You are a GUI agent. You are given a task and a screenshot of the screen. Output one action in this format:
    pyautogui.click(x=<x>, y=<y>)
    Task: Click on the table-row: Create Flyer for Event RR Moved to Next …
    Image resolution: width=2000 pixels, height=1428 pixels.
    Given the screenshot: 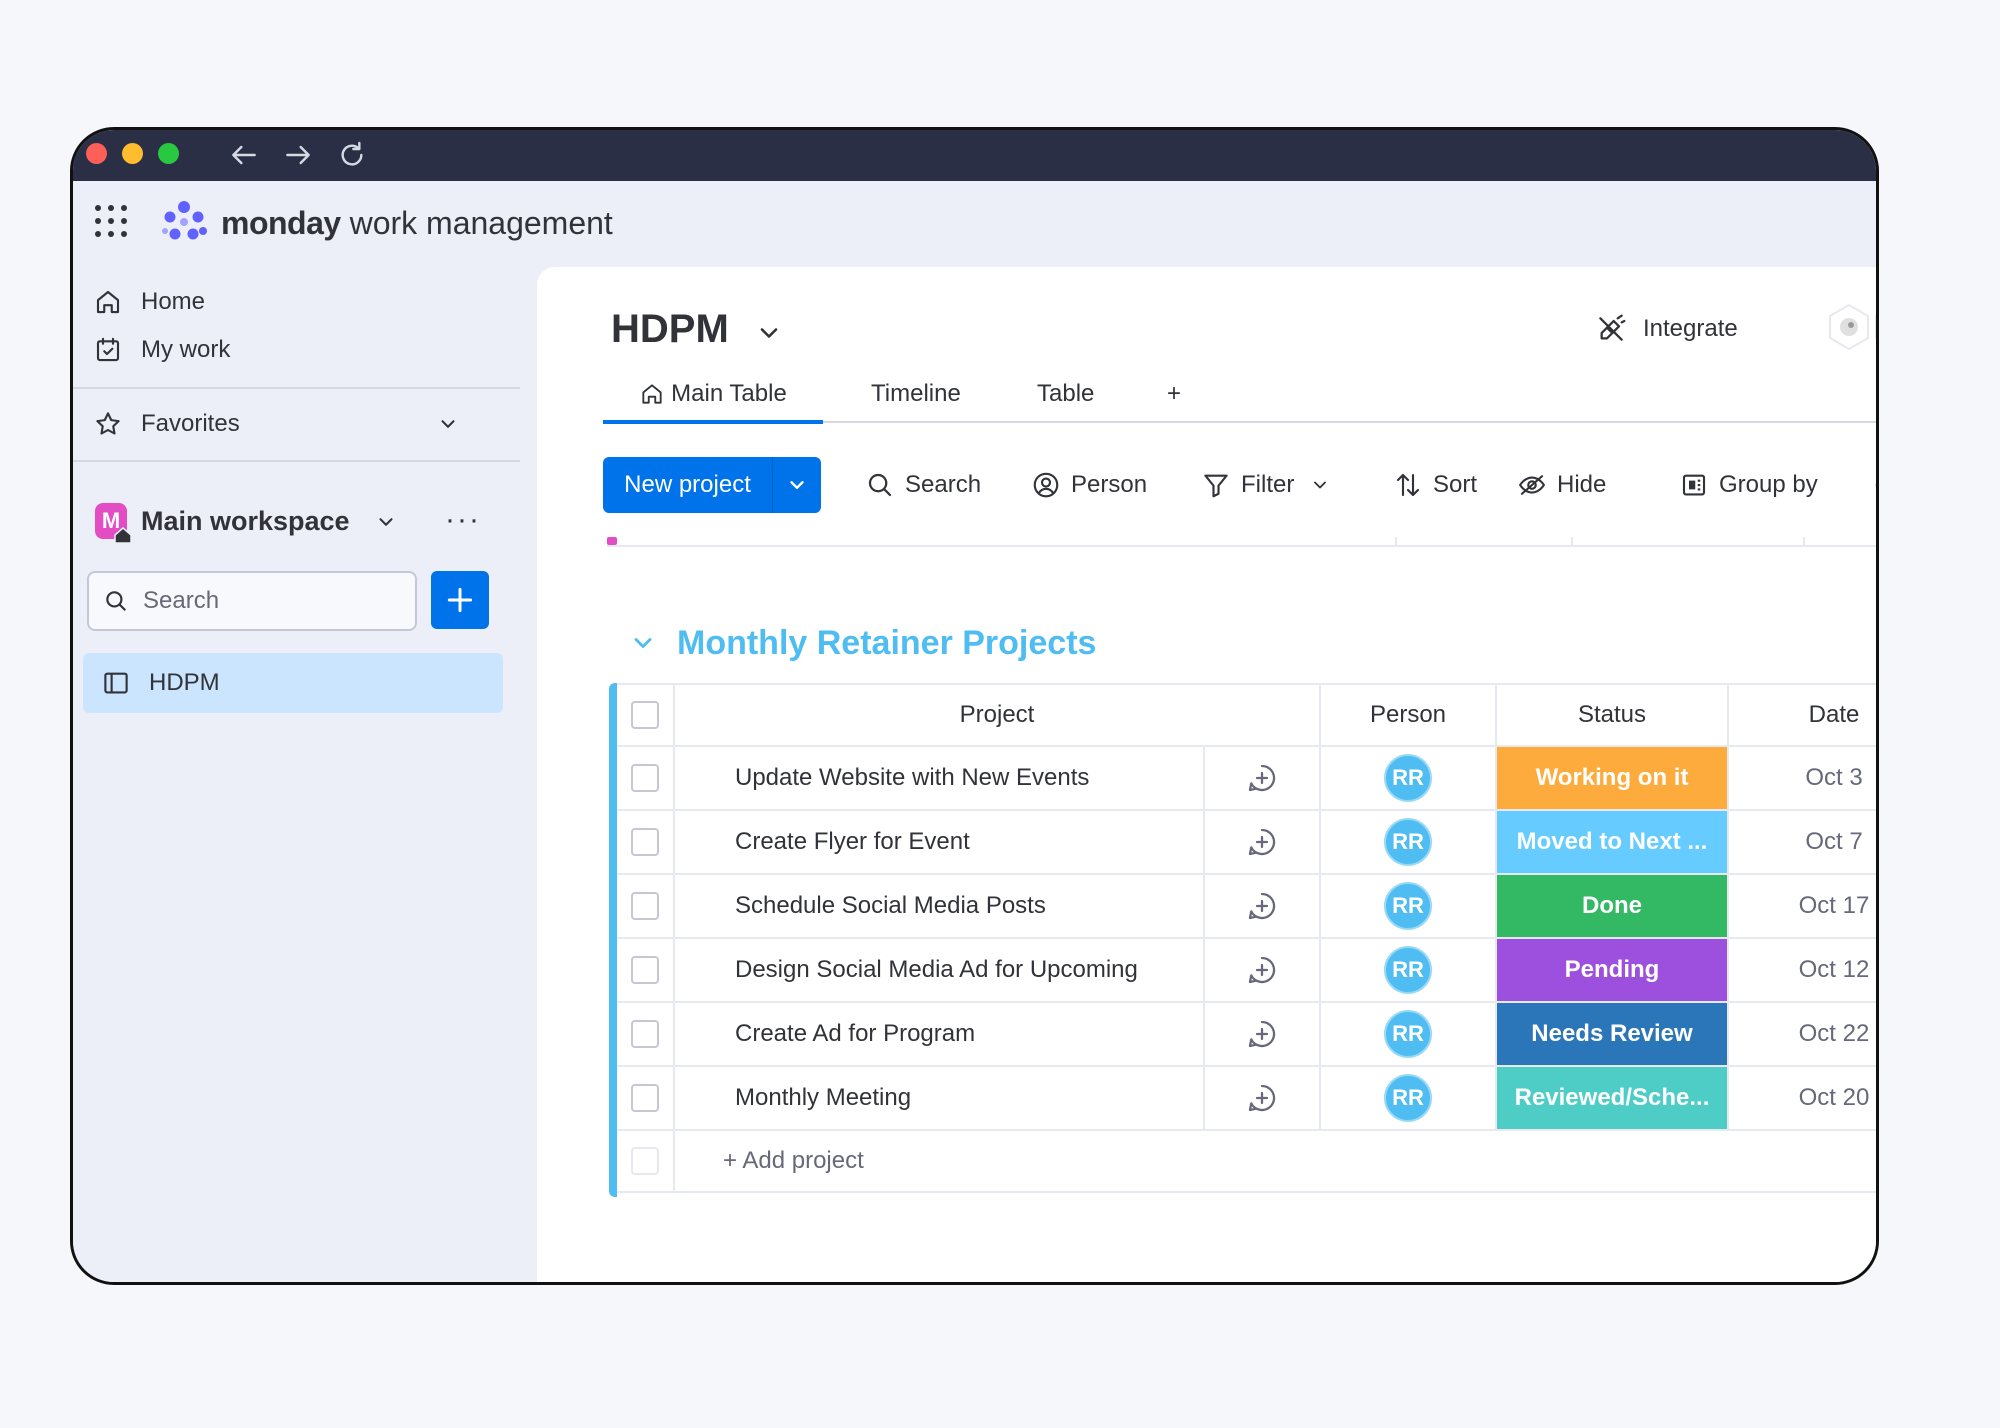 What is the action you would take?
    pyautogui.click(x=1246, y=843)
    